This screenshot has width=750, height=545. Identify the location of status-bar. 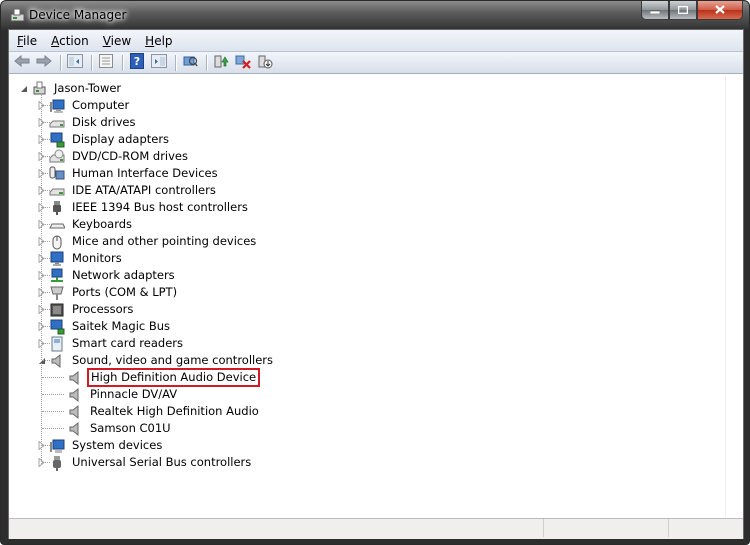
(376, 528).